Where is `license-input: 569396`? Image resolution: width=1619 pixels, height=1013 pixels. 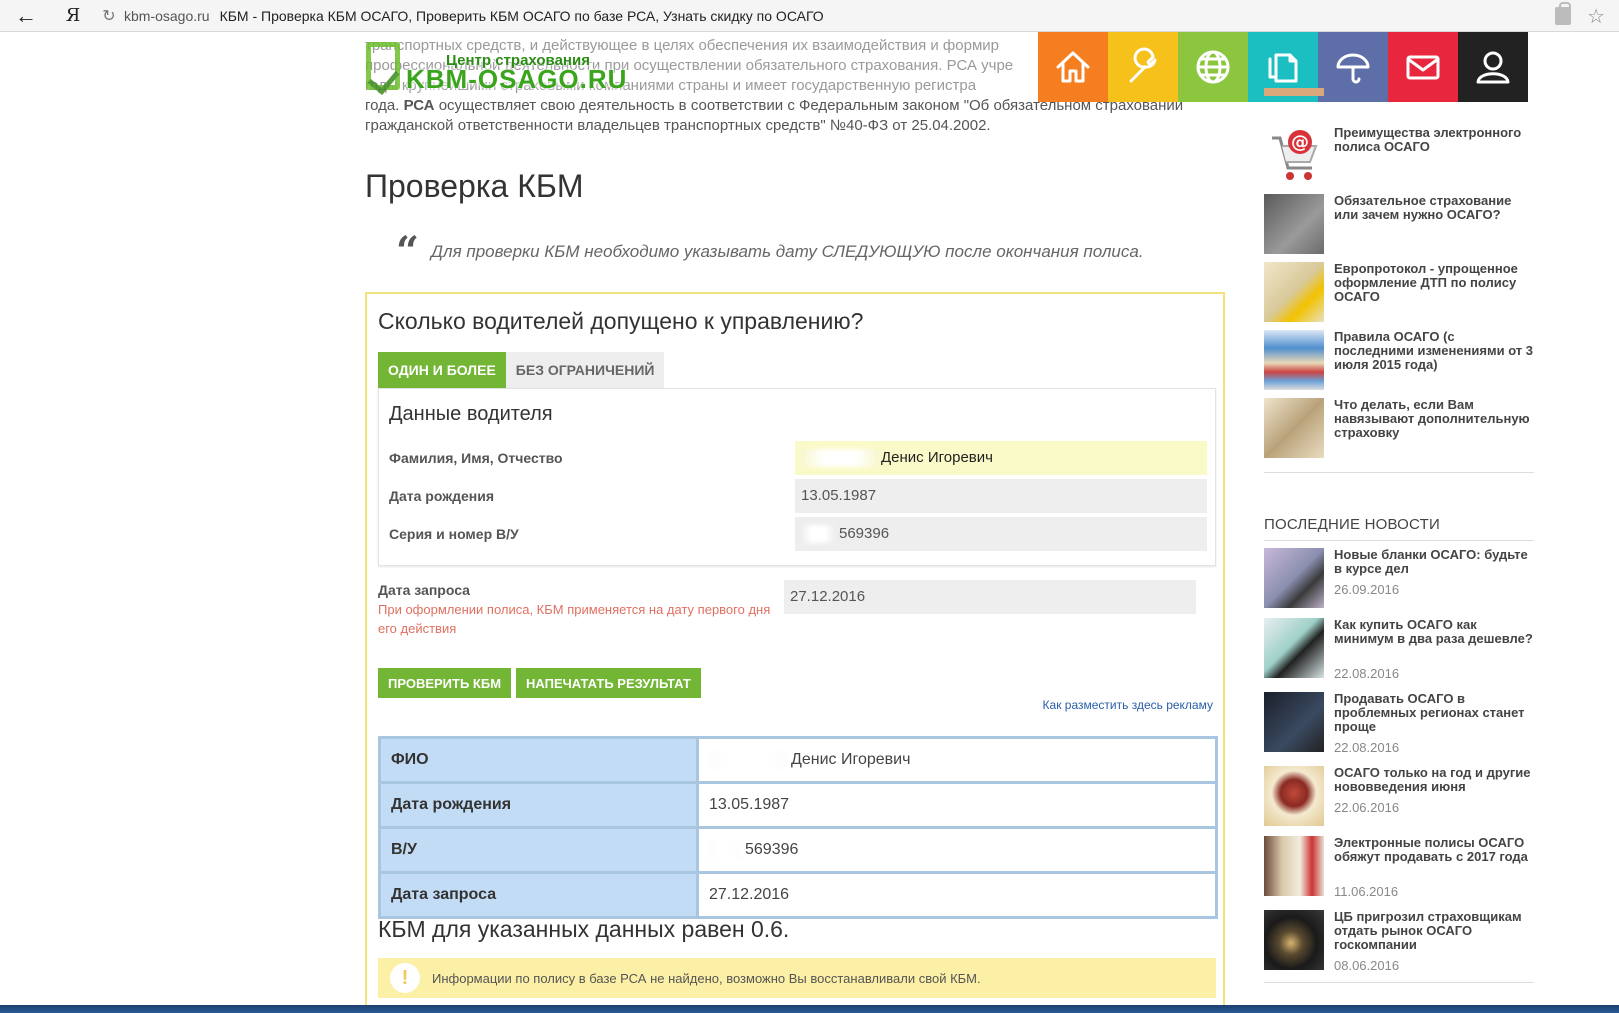 license-input: 569396 is located at coordinates (1001, 534).